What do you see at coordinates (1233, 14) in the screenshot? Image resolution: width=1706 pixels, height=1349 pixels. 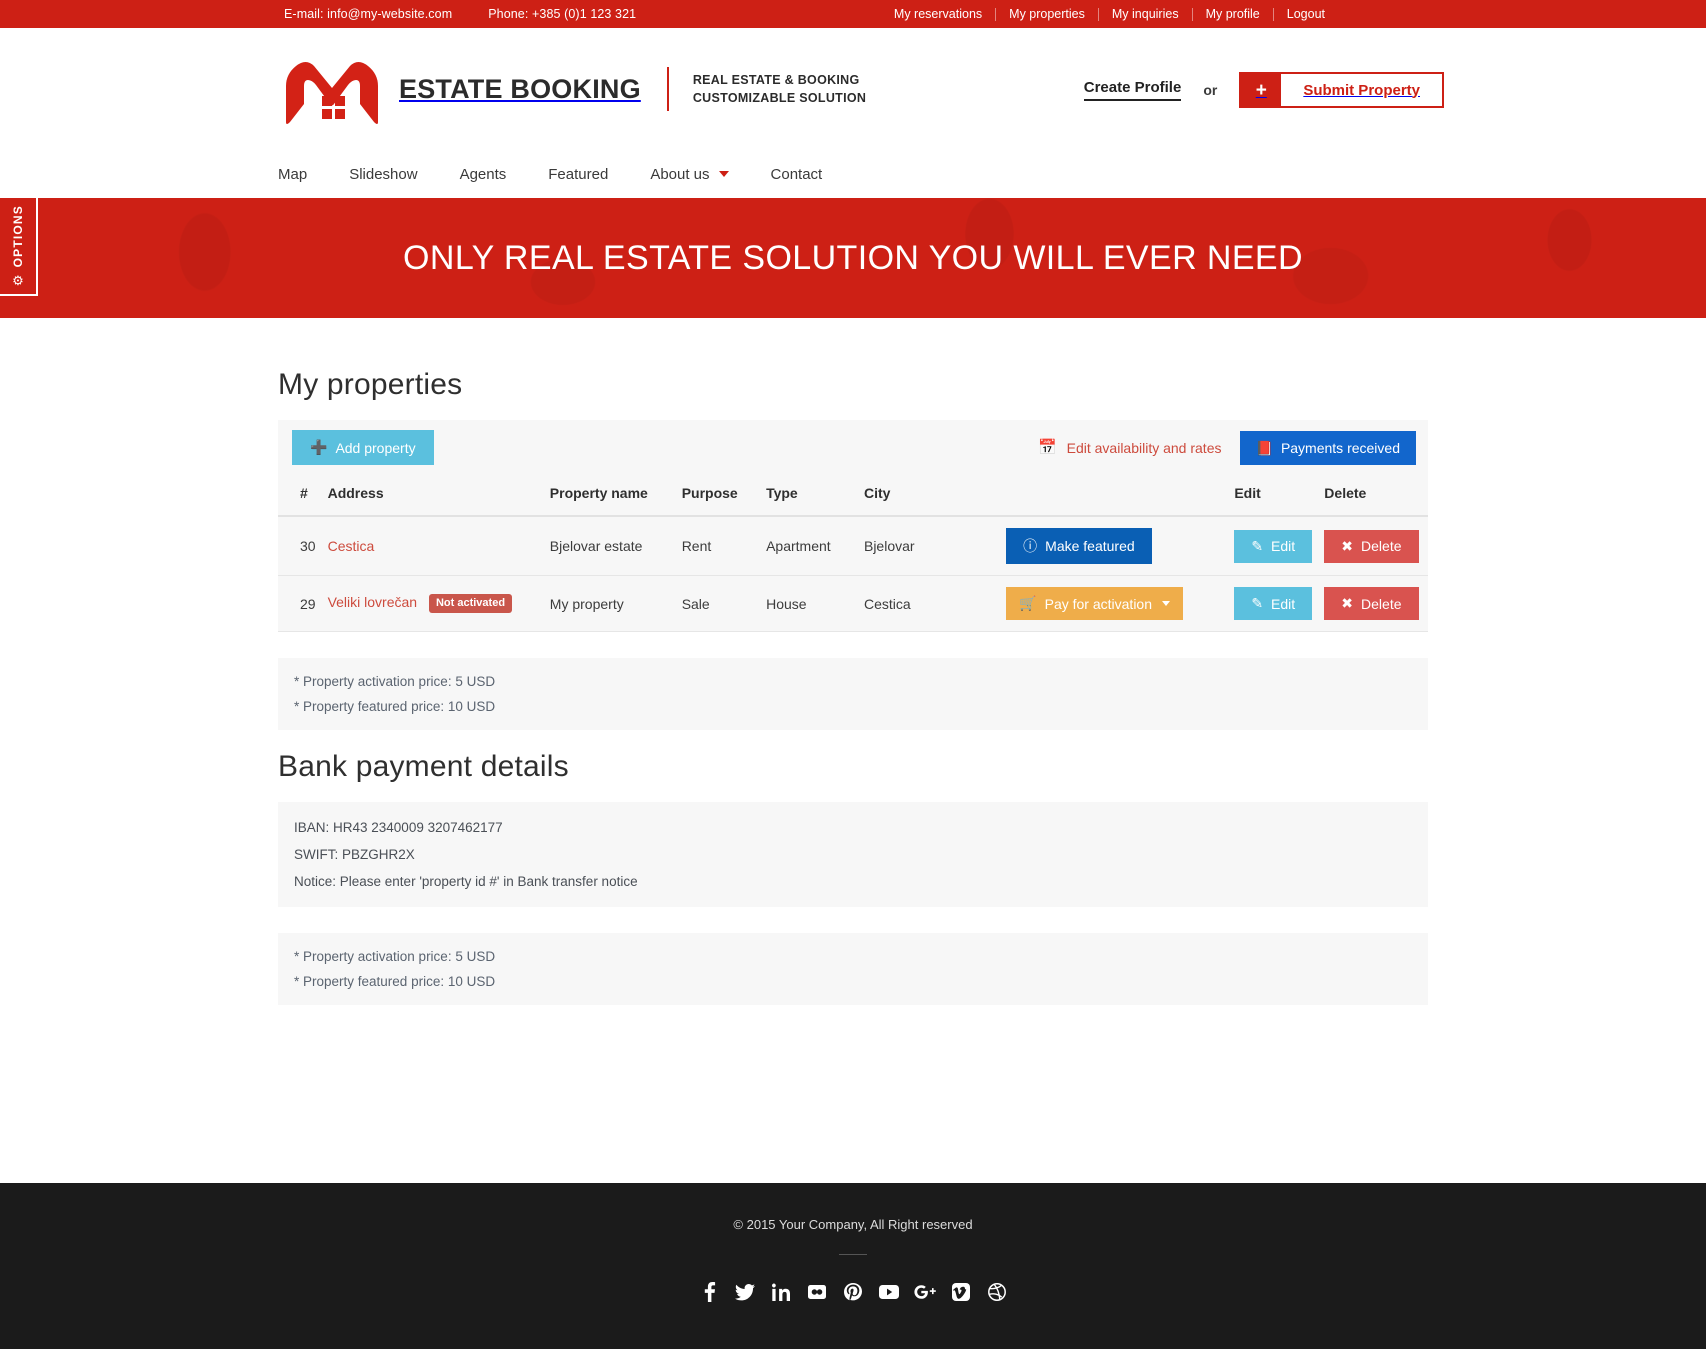 I see `link-my-profile: My profile` at bounding box center [1233, 14].